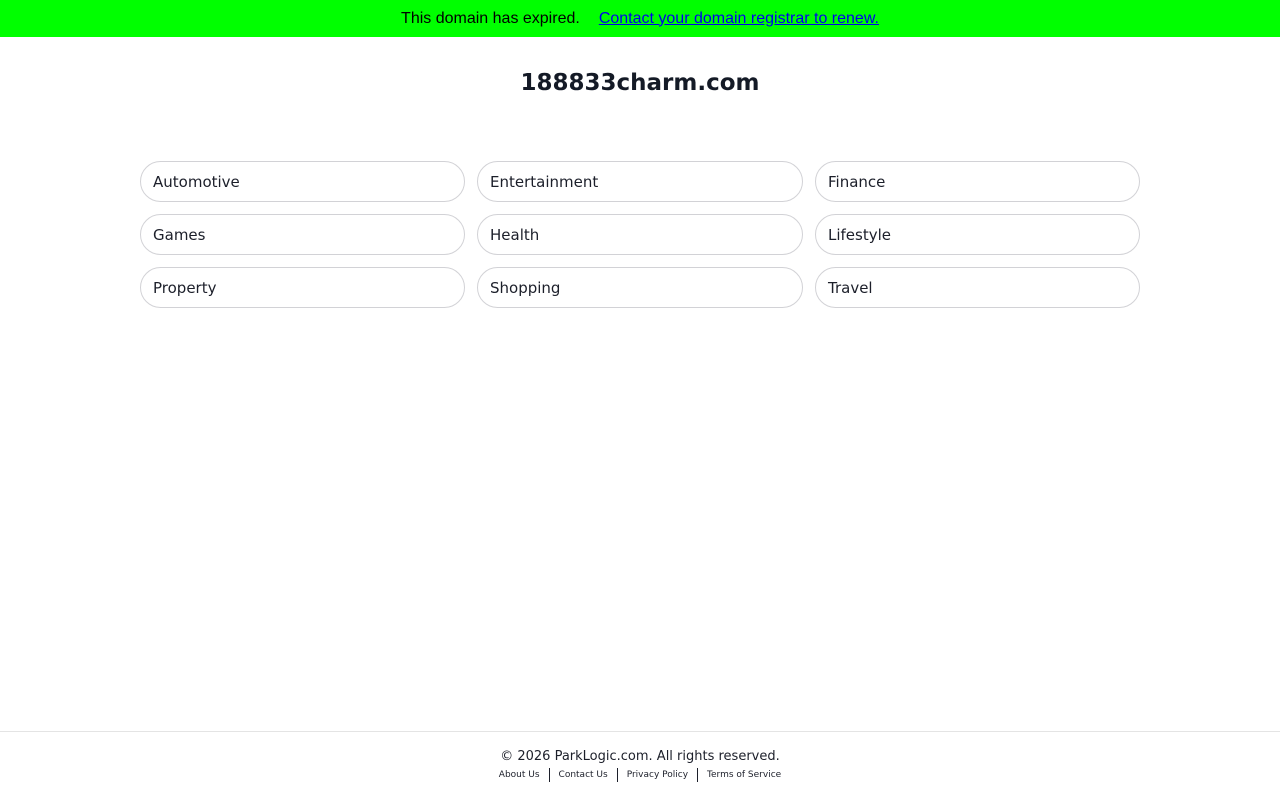 This screenshot has width=1280, height=800. What do you see at coordinates (640, 181) in the screenshot?
I see `category-entertainment: Entertainment` at bounding box center [640, 181].